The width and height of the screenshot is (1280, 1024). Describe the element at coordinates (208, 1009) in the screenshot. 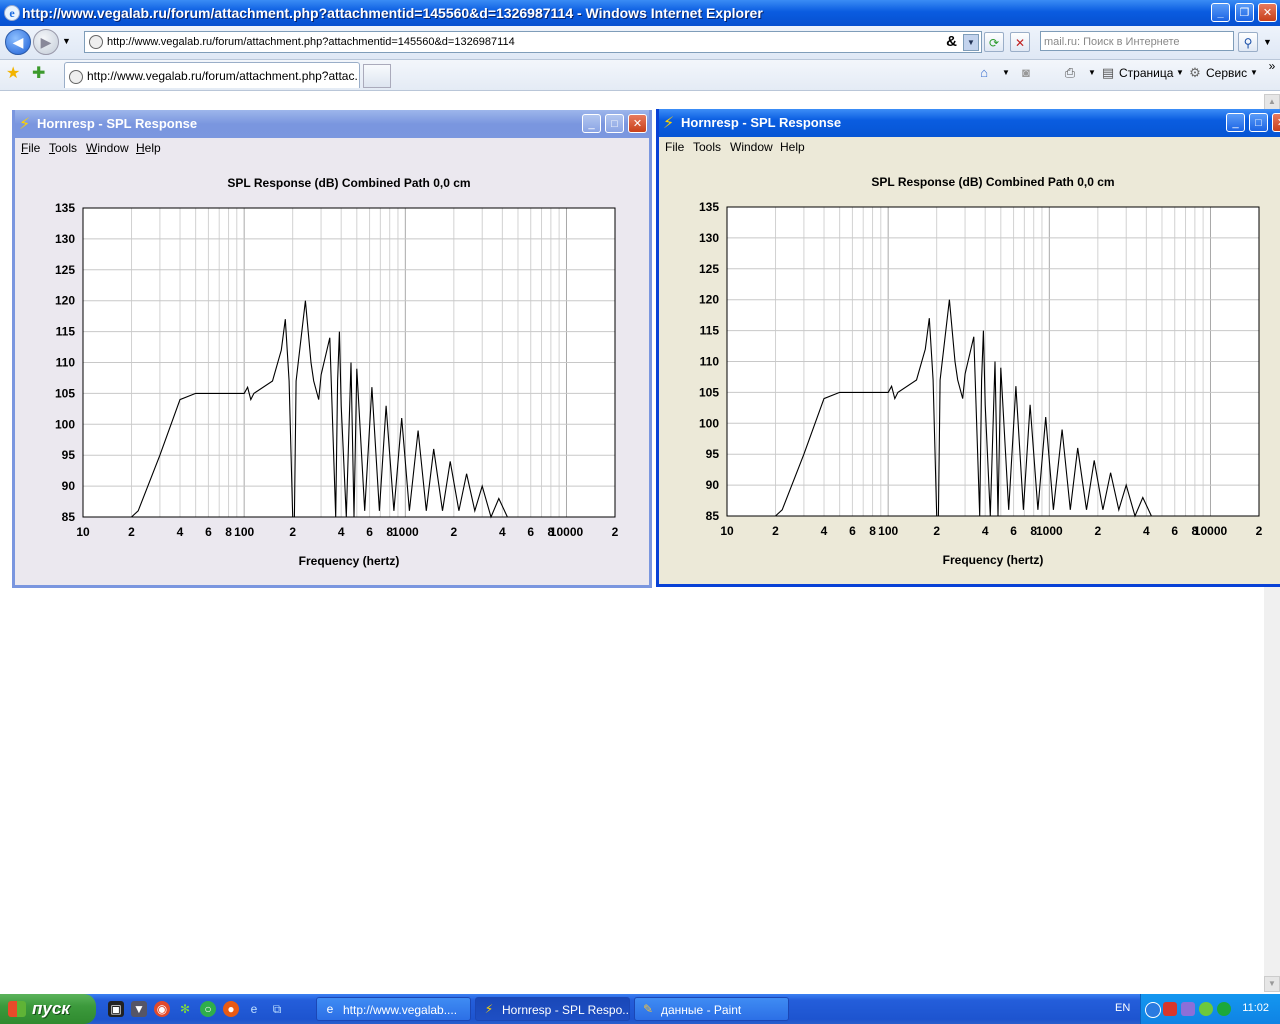

I see `app-circle-icon: ○` at that location.